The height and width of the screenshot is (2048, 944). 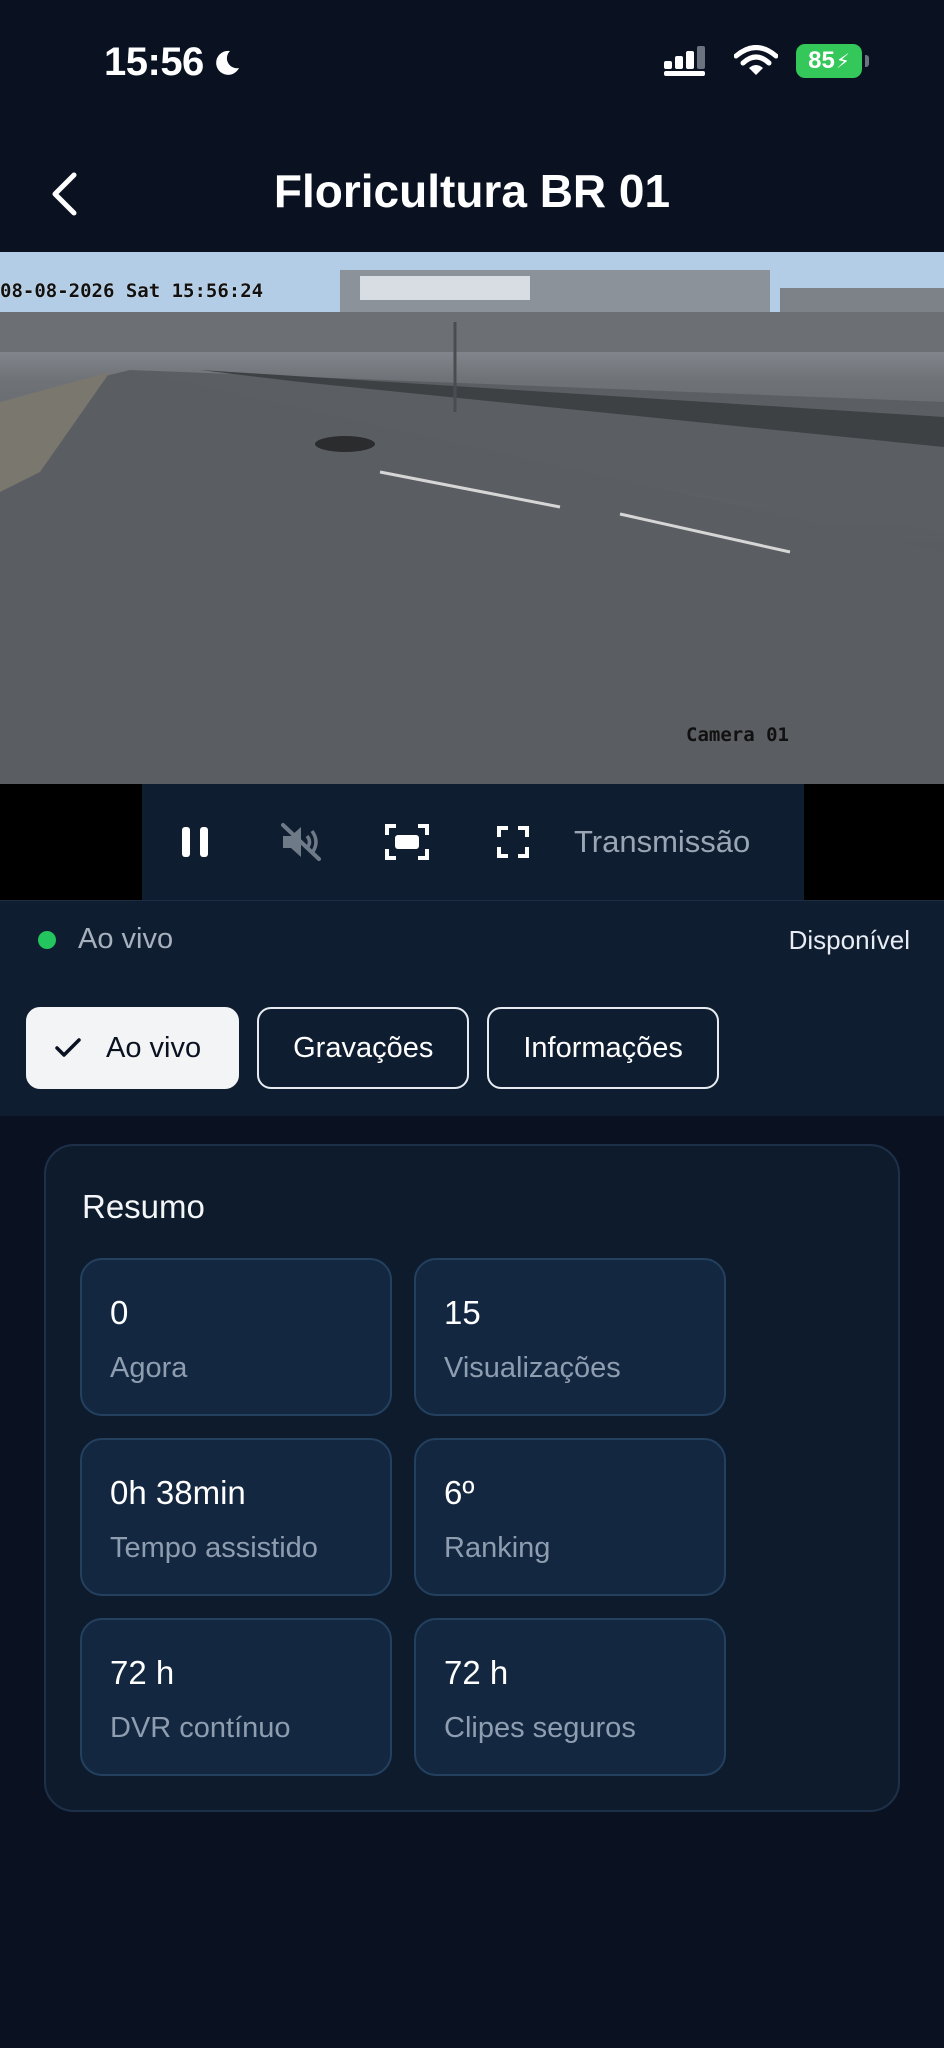 I want to click on camera-label: Camera 01, so click(x=737, y=735).